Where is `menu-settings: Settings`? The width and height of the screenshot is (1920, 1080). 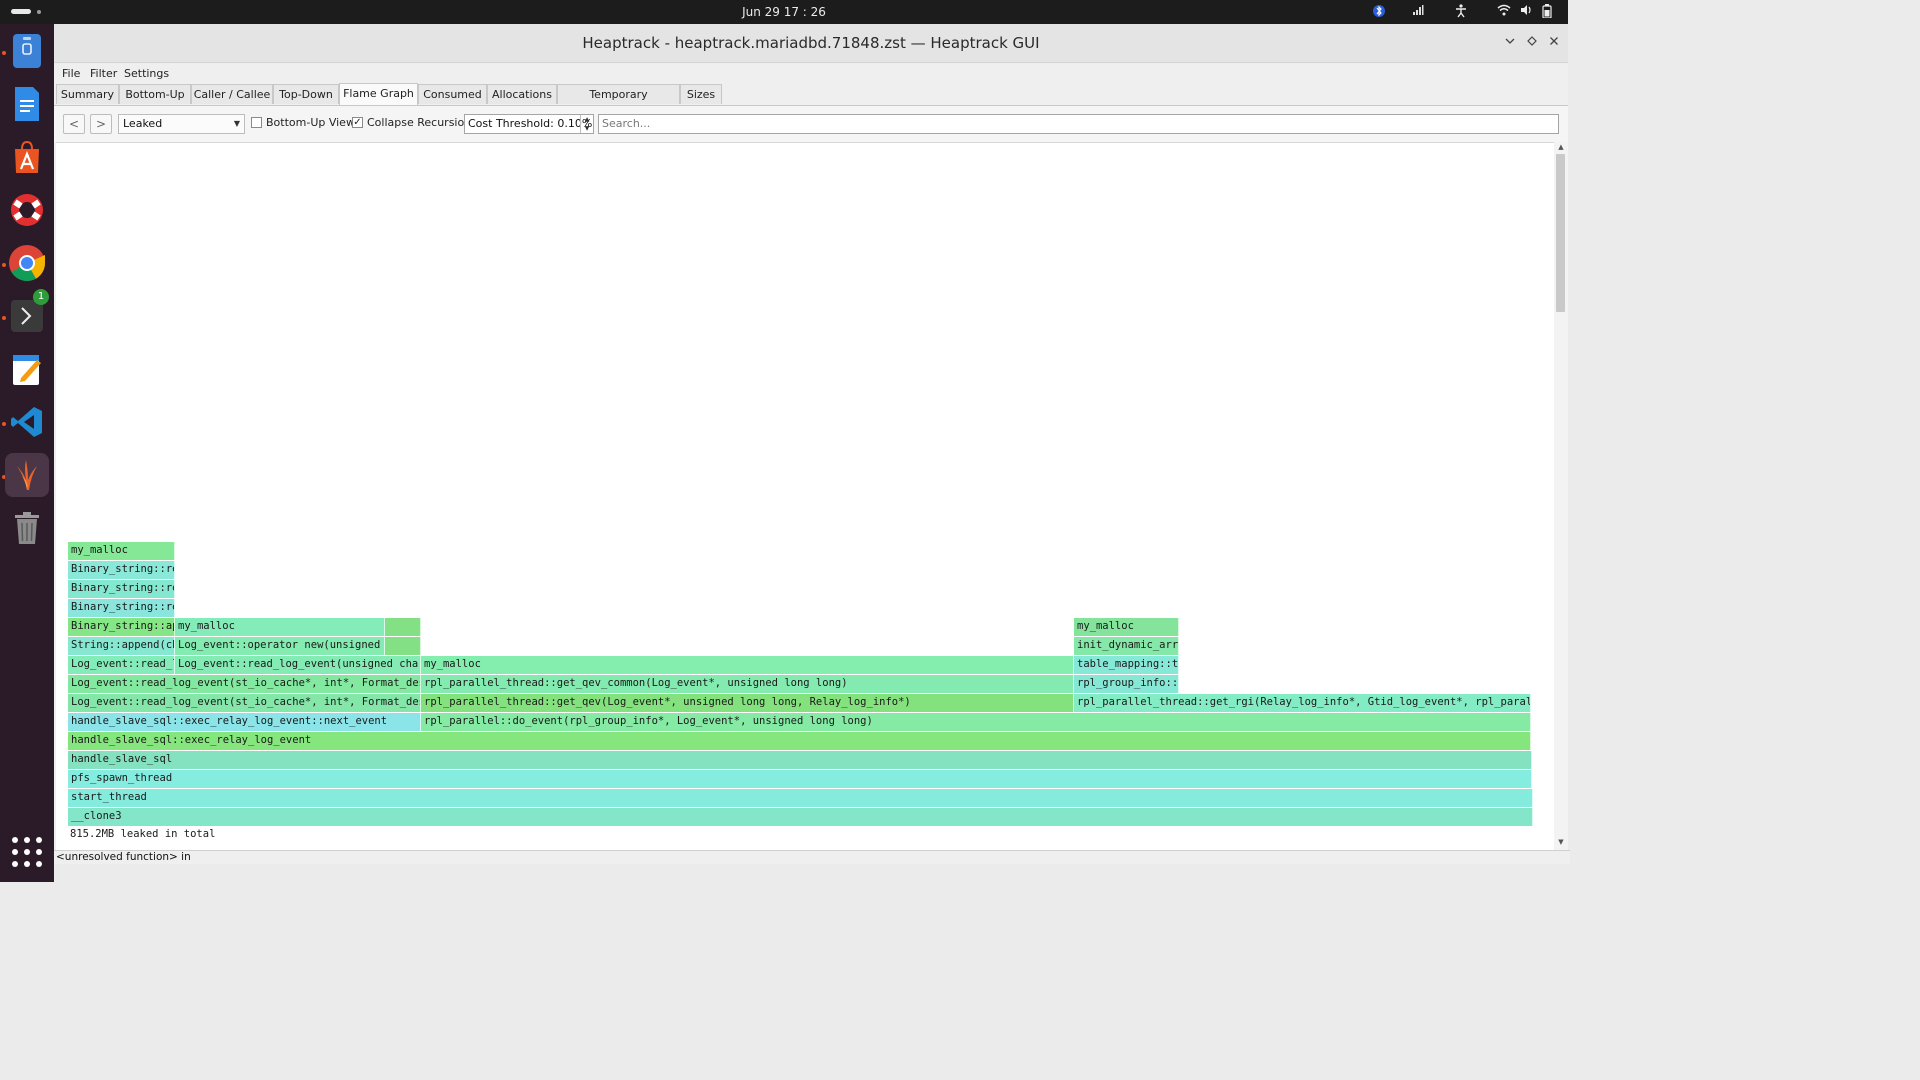
menu-settings: Settings is located at coordinates (146, 73).